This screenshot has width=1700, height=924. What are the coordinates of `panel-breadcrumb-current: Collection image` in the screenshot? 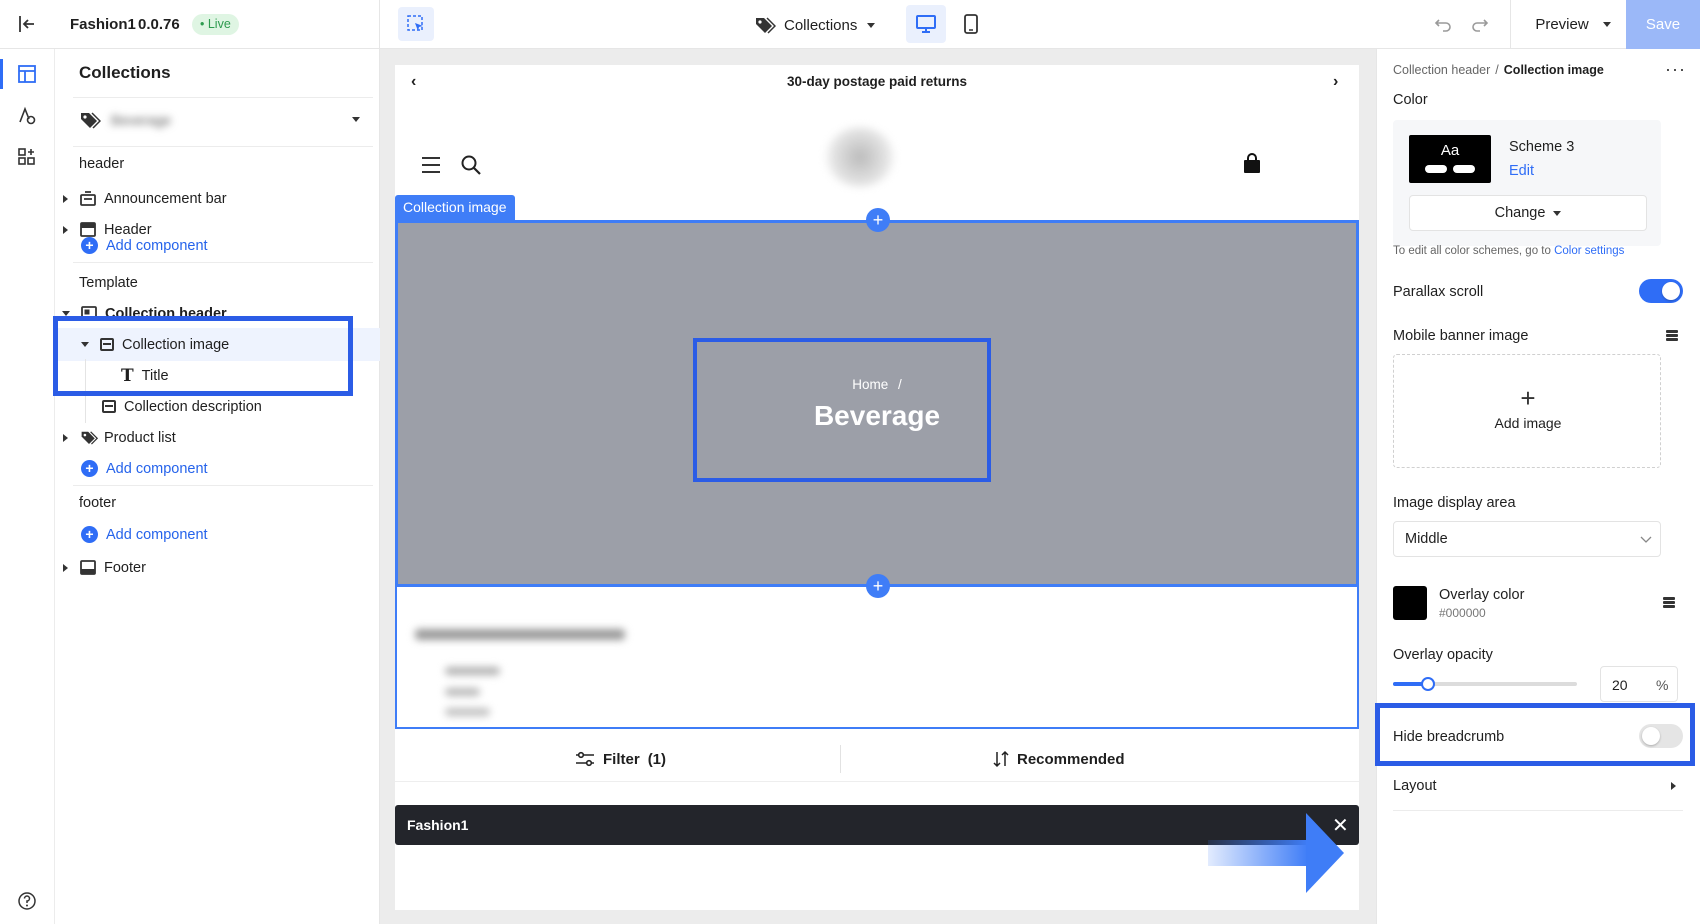 It's located at (1553, 70).